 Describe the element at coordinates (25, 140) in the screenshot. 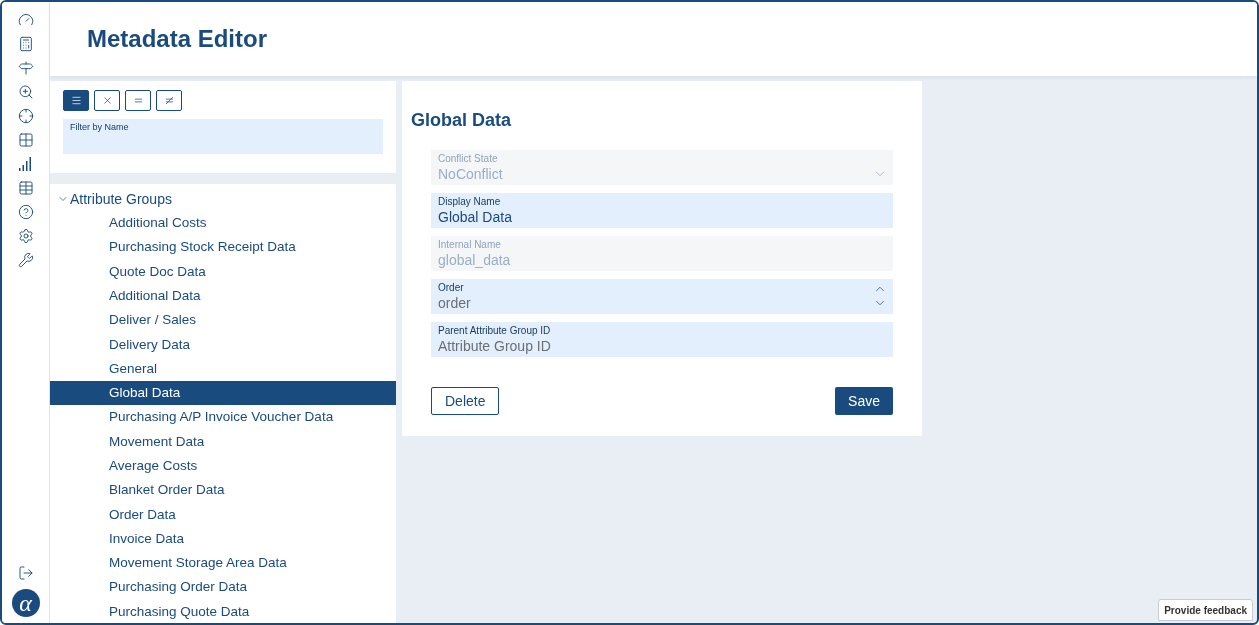

I see `grid-icon` at that location.